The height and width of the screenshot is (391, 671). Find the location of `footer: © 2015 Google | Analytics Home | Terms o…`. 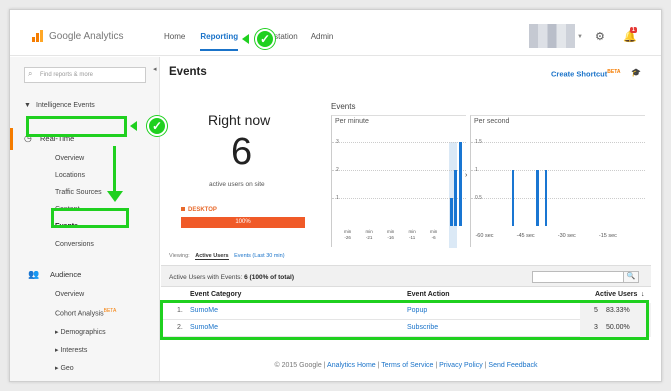

footer: © 2015 Google | Analytics Home | Terms o… is located at coordinates (406, 365).